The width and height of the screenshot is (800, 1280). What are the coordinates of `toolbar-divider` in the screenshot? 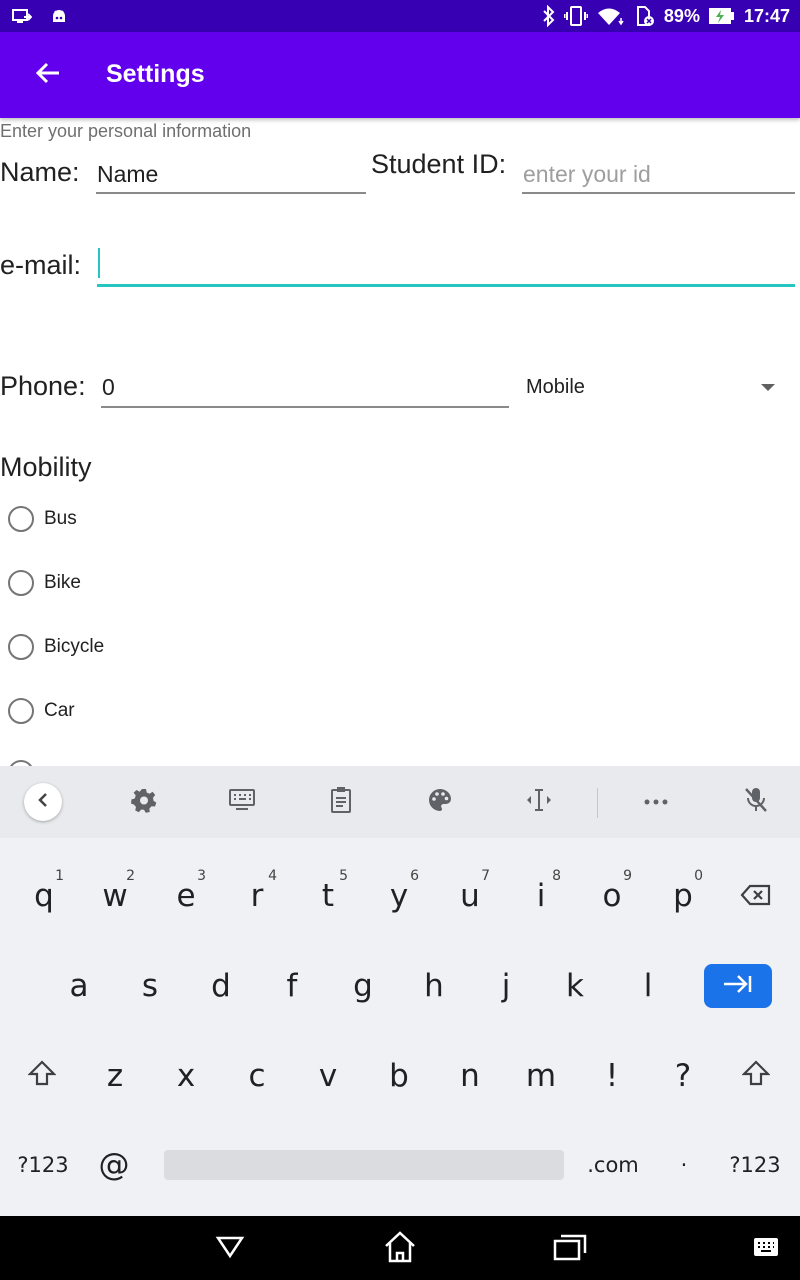 It's located at (597, 803).